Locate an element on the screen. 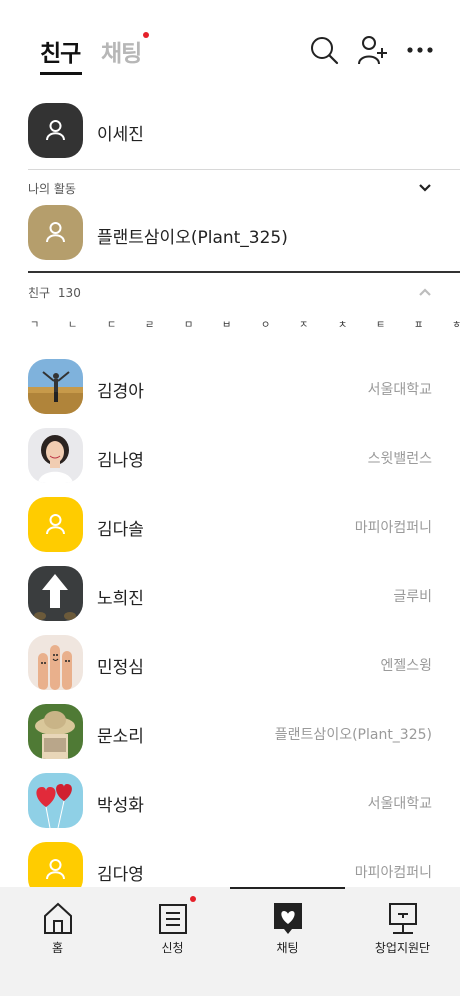 The height and width of the screenshot is (996, 460). activity-item-name: 플랜트삼이오(Plant_325) is located at coordinates (192, 238).